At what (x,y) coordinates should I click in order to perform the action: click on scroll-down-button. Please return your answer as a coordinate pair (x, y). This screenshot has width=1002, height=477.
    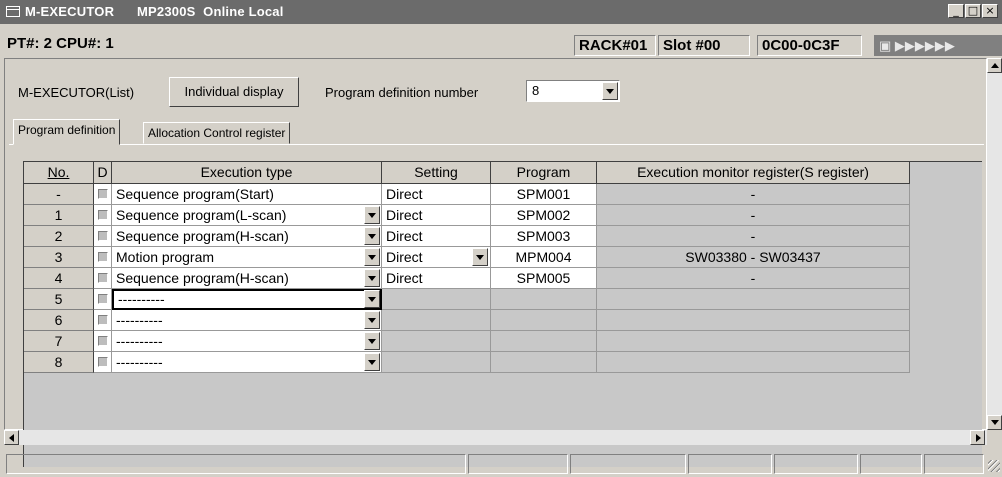
    Looking at the image, I should click on (994, 422).